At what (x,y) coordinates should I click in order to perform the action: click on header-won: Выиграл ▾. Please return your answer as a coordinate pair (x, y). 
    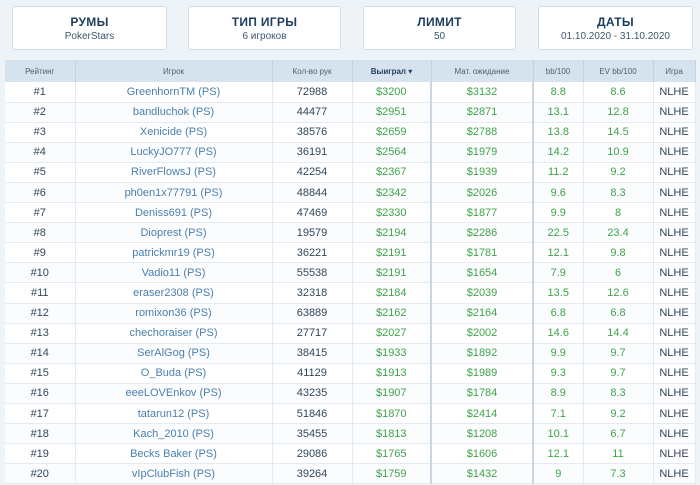
    Looking at the image, I should click on (392, 71).